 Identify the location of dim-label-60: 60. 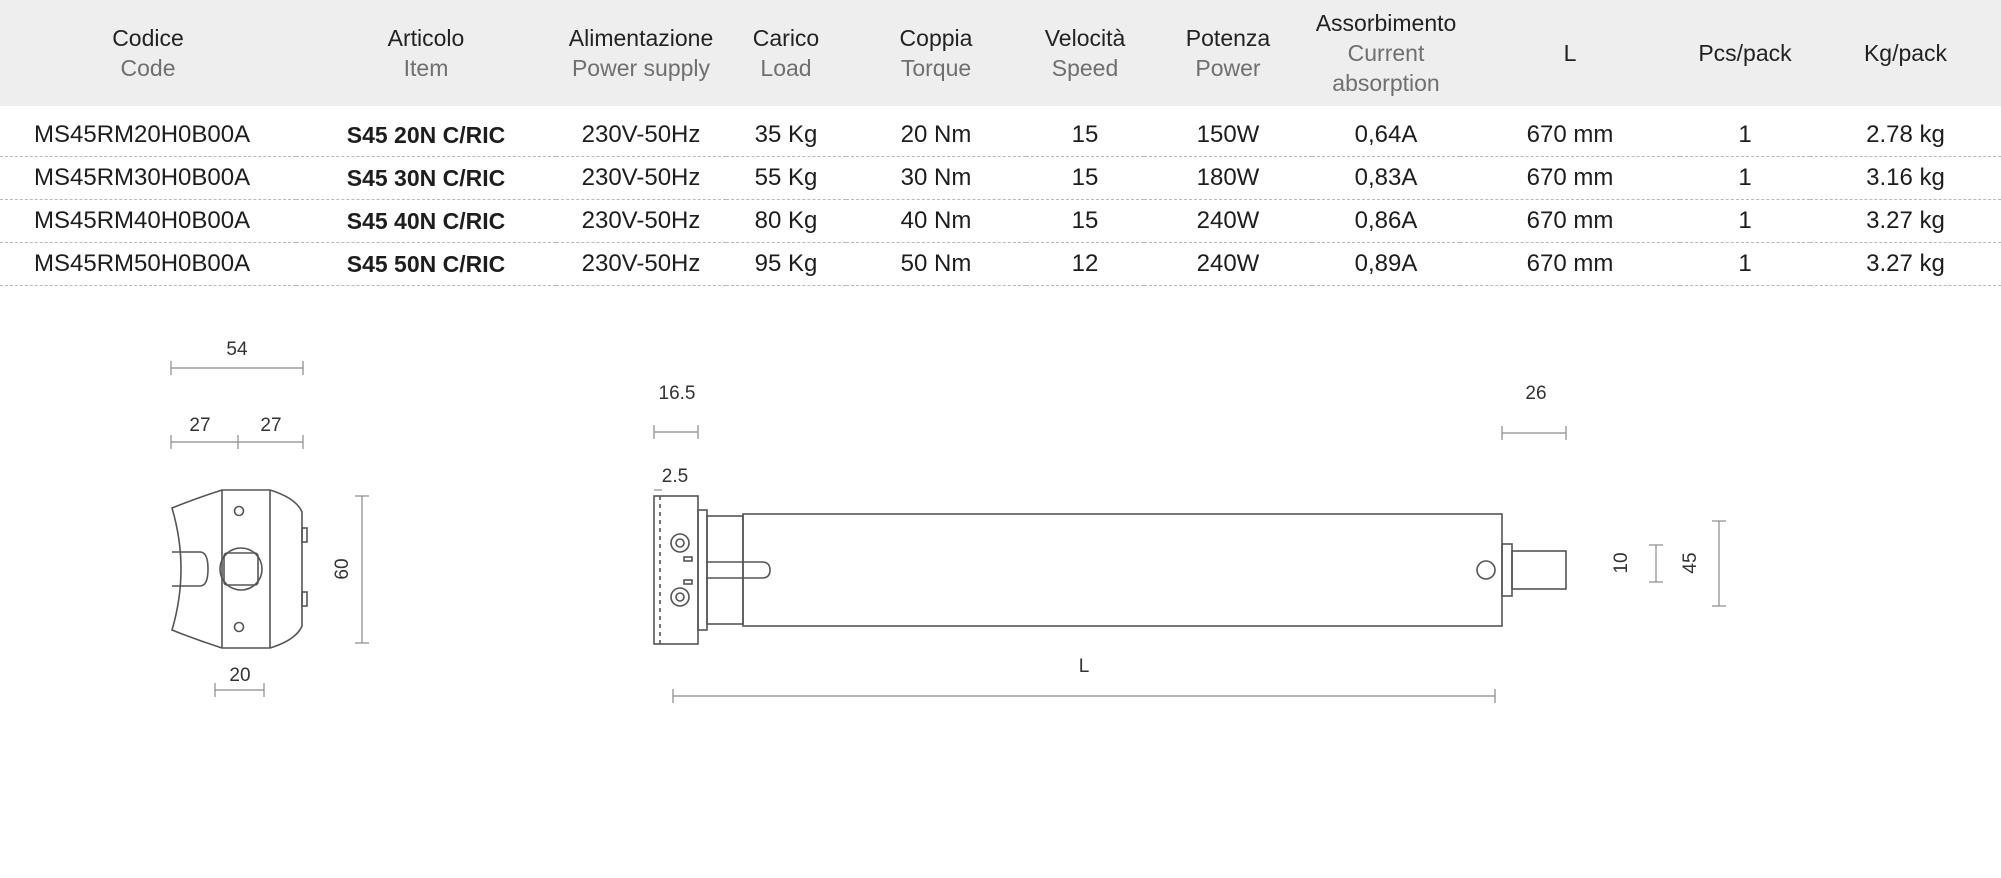
(342, 568).